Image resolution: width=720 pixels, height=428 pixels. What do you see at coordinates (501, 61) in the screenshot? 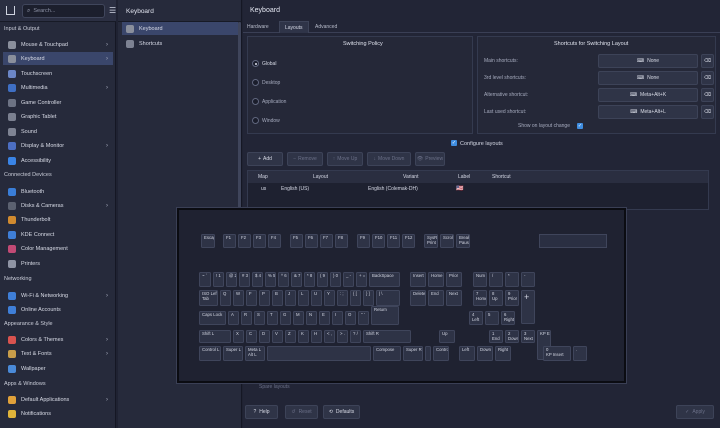
I see `shortcut-label: Main shortcuts:` at bounding box center [501, 61].